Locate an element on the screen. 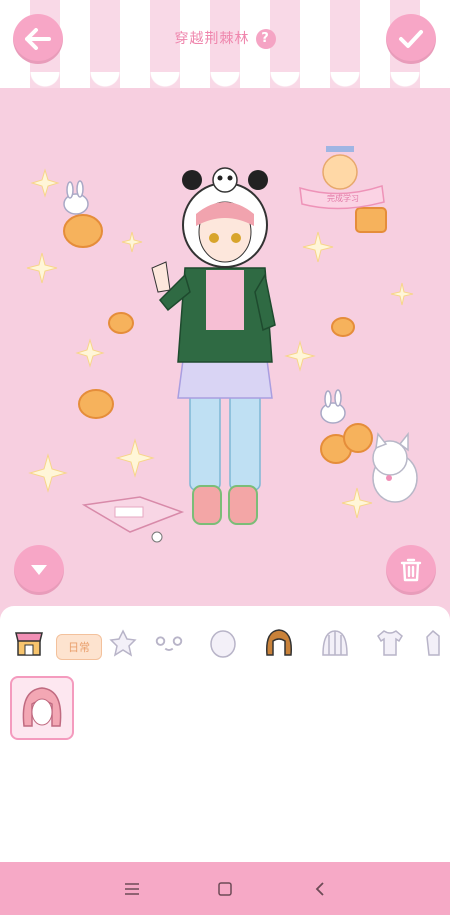  tab-eyes is located at coordinates (169, 643).